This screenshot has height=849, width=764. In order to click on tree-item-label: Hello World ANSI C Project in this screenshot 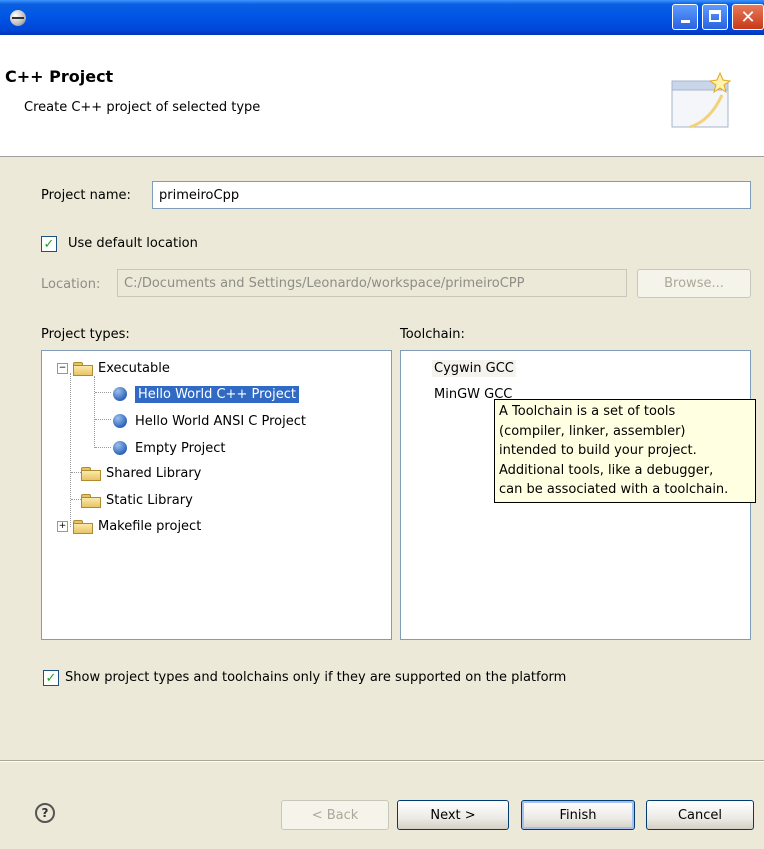, I will do `click(220, 421)`.